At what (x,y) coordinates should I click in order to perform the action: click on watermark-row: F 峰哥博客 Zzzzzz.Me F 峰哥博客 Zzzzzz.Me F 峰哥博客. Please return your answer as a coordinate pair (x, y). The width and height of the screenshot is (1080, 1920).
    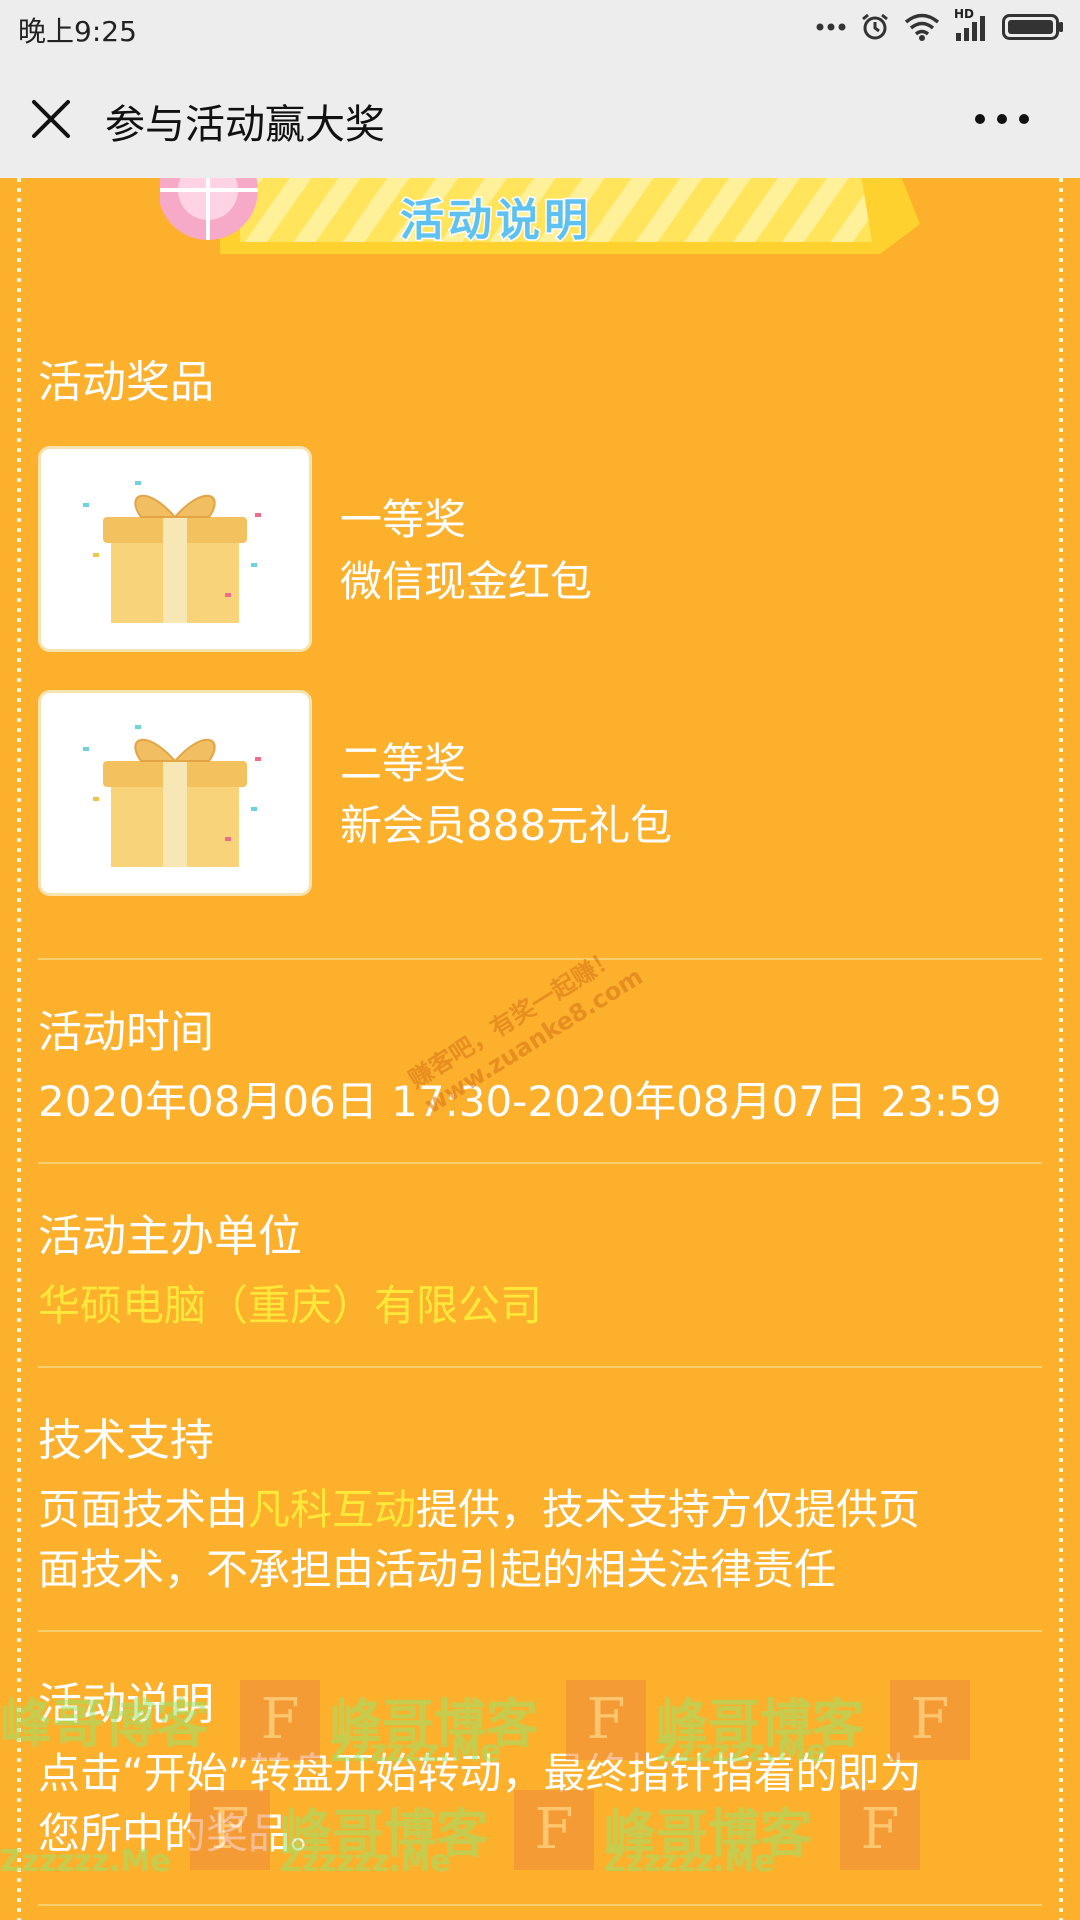
    Looking at the image, I should click on (540, 1725).